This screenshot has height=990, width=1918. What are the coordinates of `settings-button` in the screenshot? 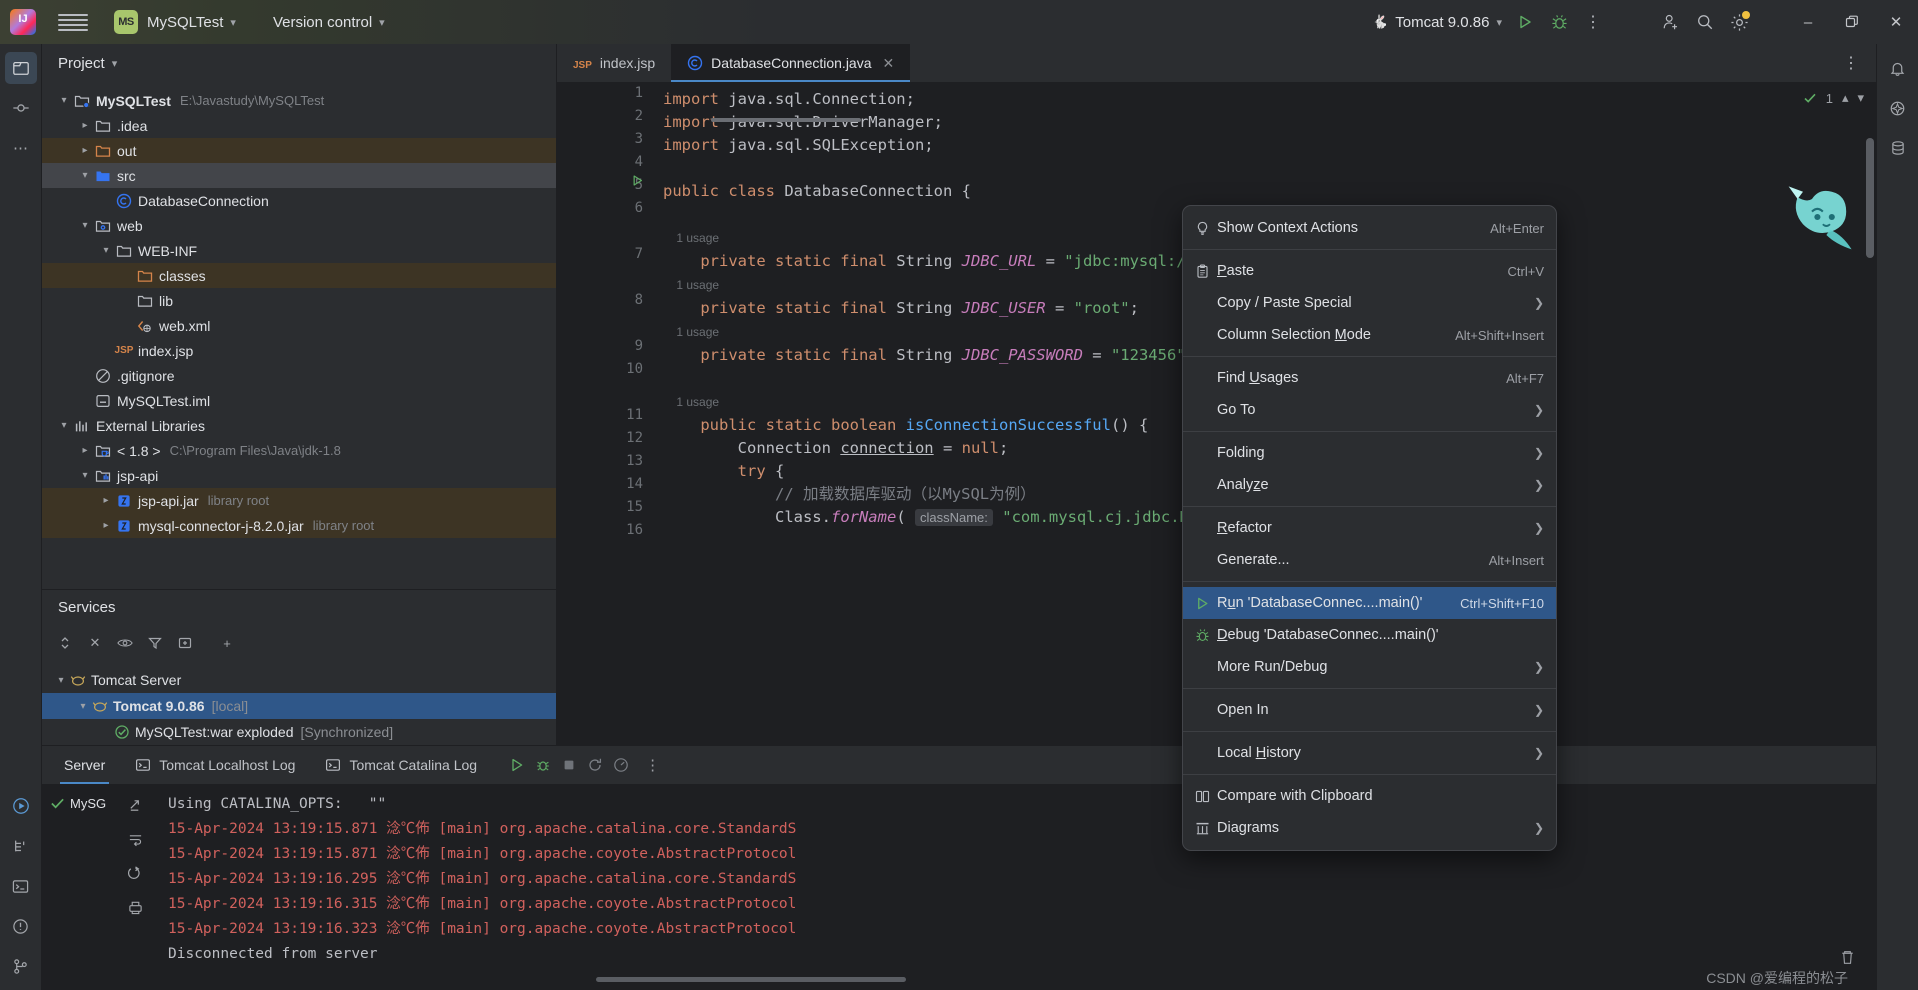 It's located at (1739, 22).